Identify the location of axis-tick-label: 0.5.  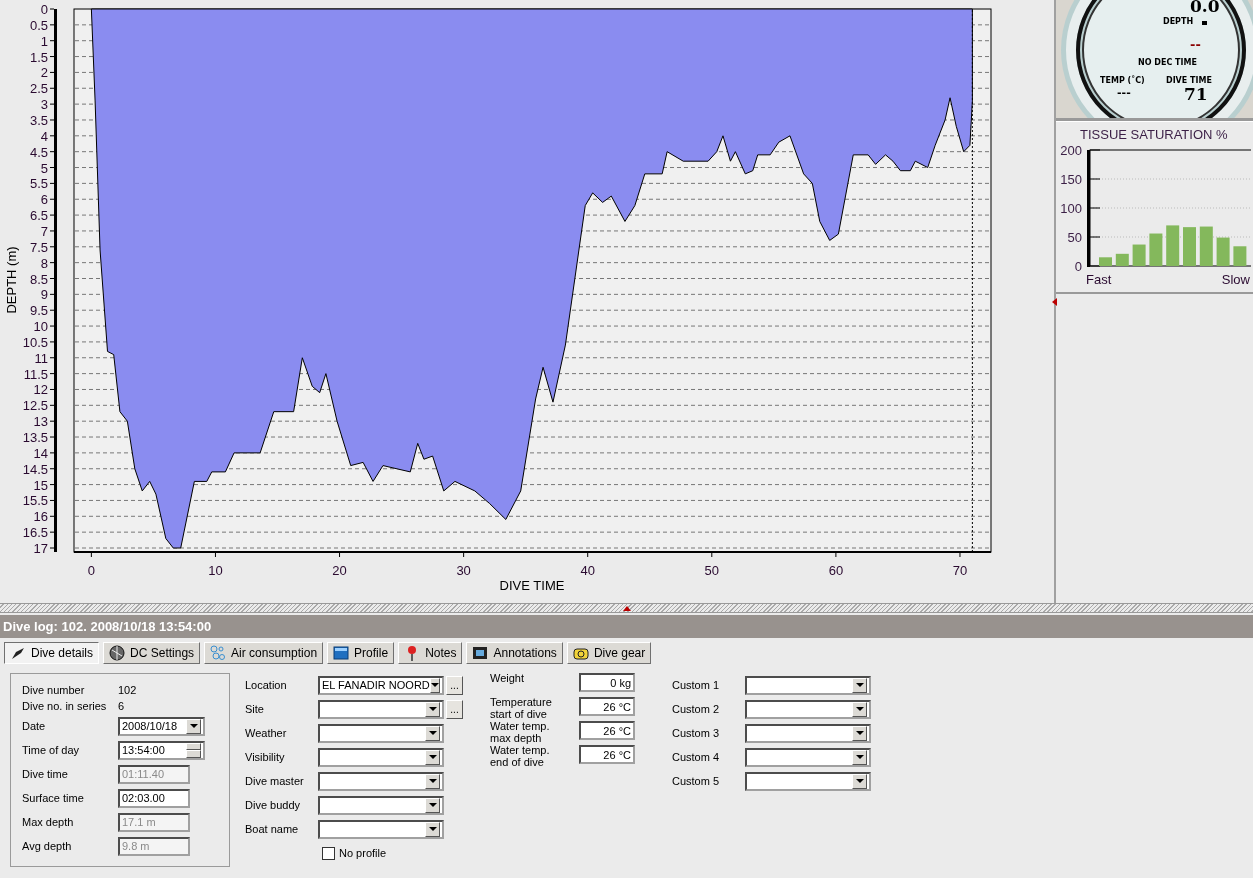
(38, 25).